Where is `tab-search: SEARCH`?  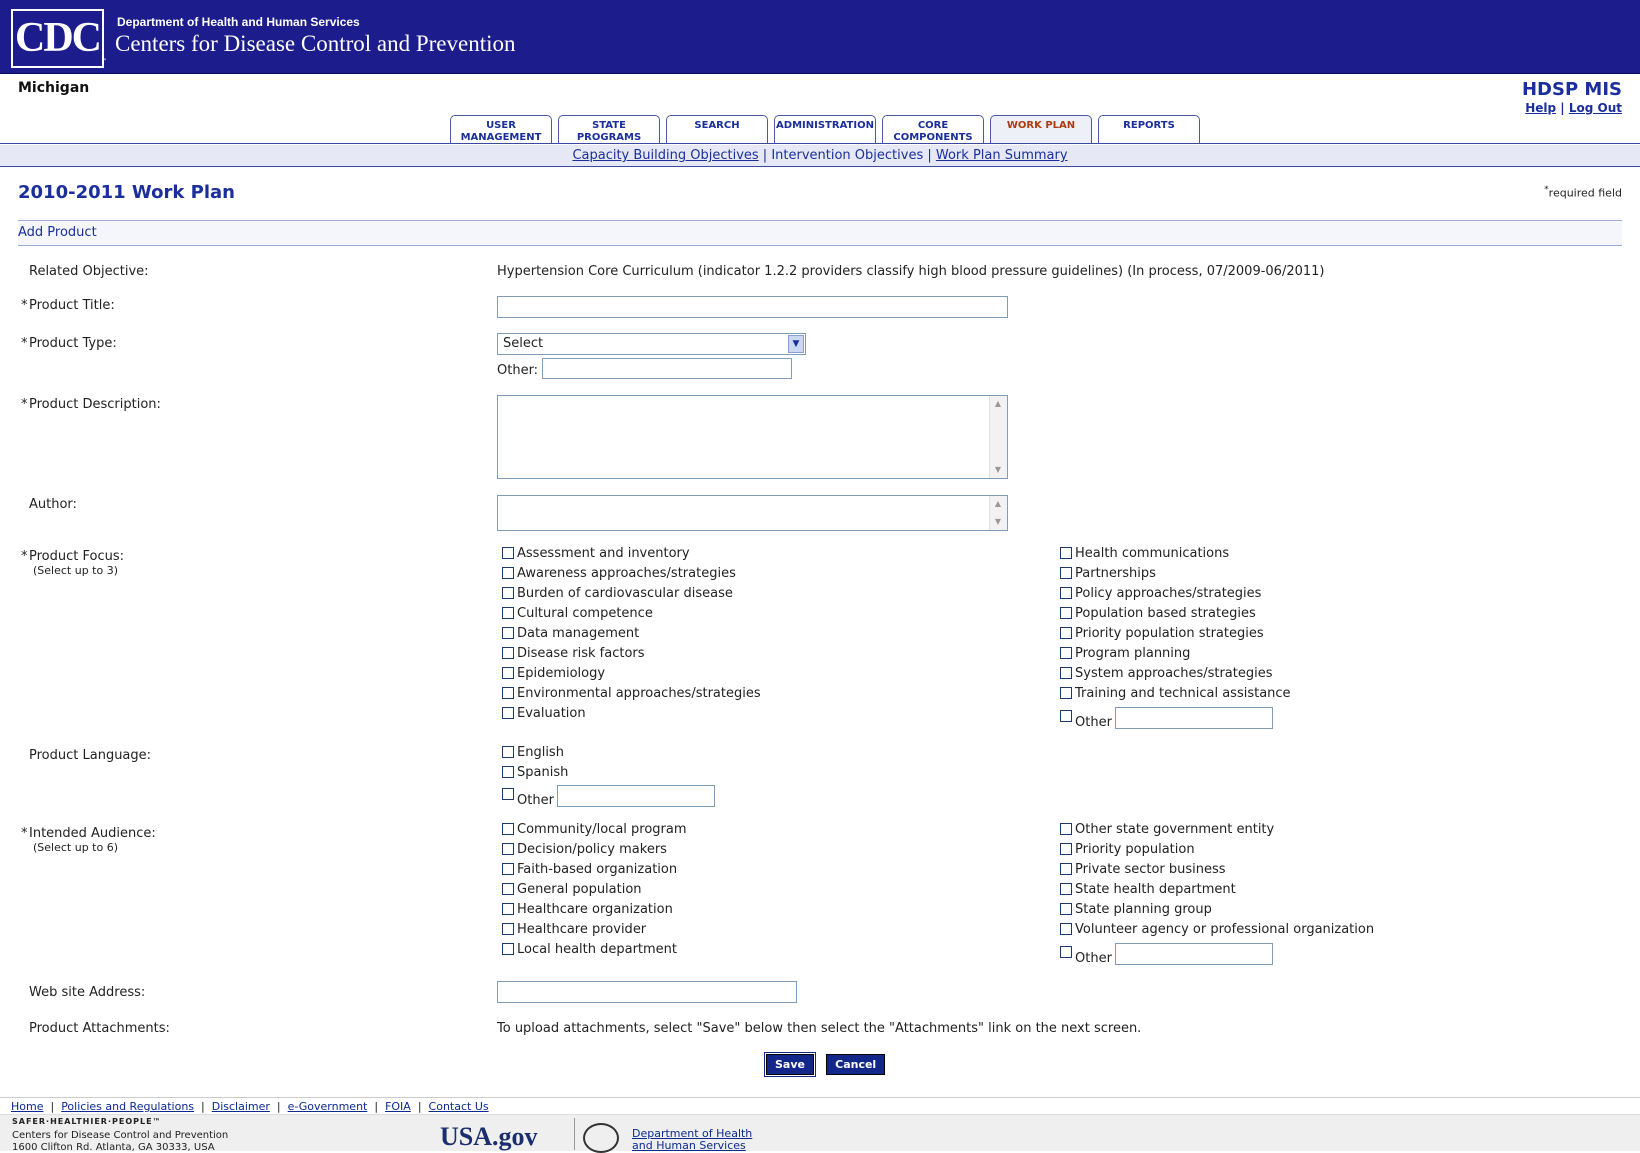 tab-search: SEARCH is located at coordinates (717, 129).